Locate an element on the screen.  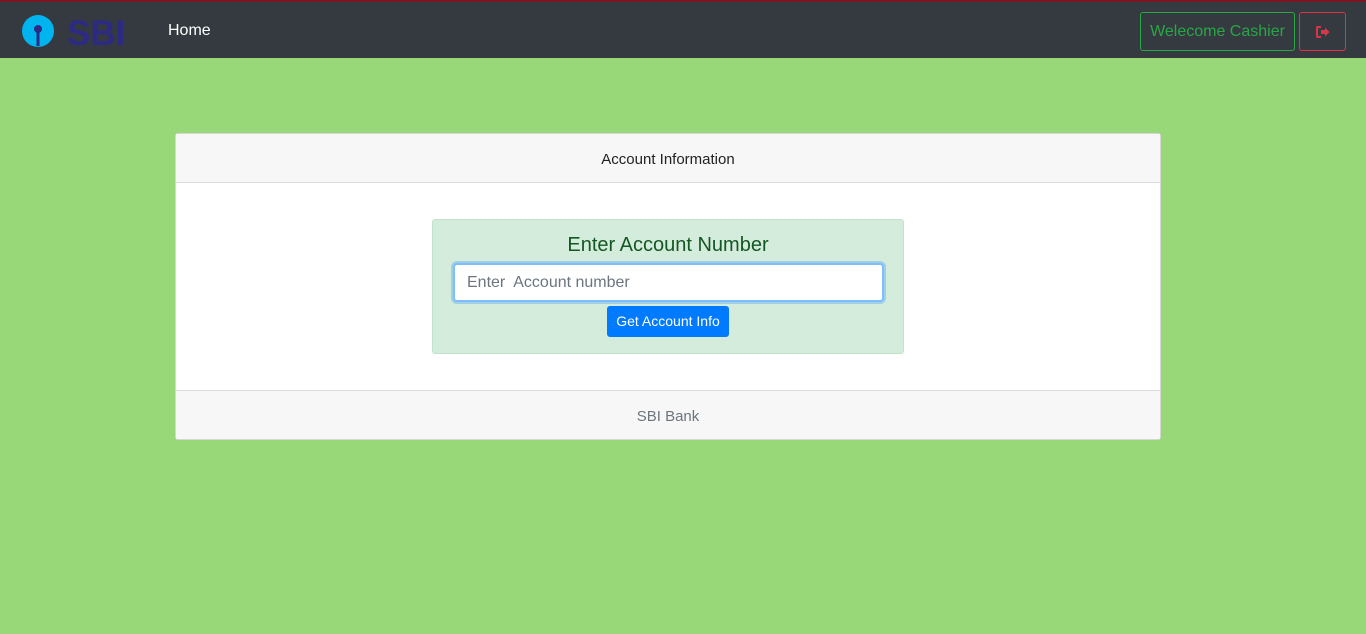
get-account-info-button: Get Account Info is located at coordinates (668, 321).